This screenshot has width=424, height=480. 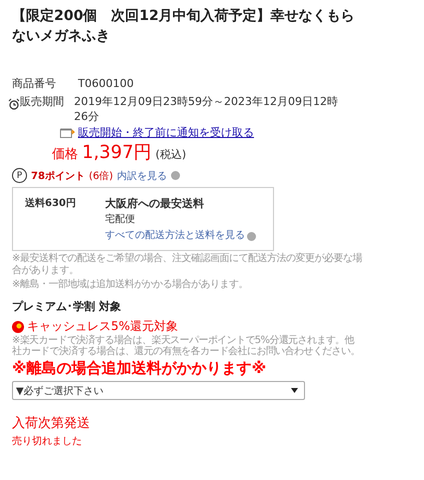 I want to click on stock-status: 入荷次第発送, so click(x=51, y=423).